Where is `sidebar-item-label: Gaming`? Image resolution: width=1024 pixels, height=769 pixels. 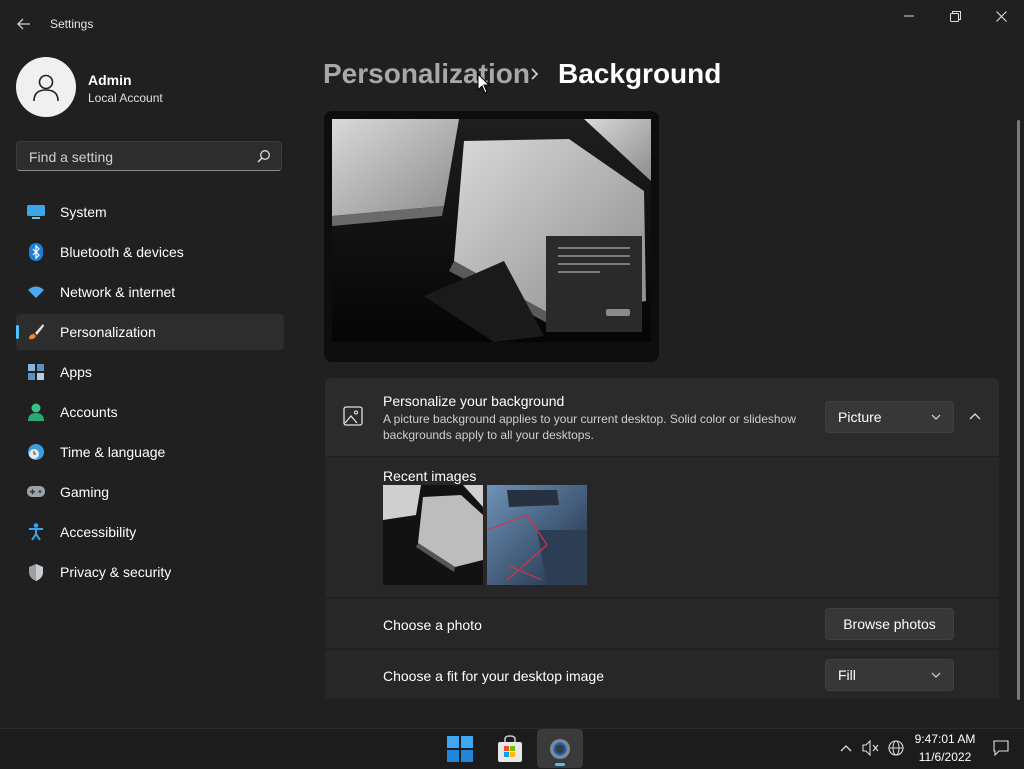
sidebar-item-label: Gaming is located at coordinates (85, 492).